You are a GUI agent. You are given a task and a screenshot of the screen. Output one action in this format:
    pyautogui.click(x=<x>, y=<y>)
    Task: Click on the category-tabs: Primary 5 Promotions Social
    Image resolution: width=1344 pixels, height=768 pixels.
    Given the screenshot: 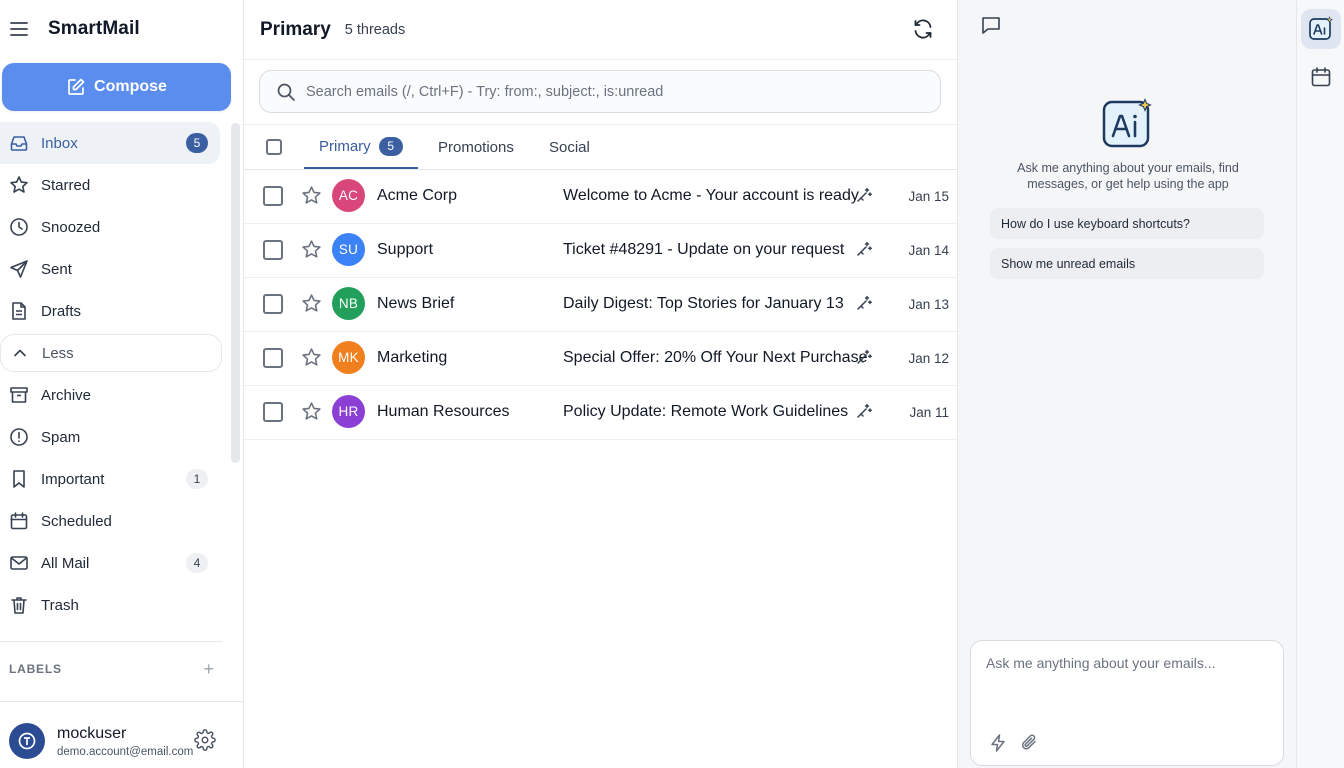 What is the action you would take?
    pyautogui.click(x=600, y=147)
    